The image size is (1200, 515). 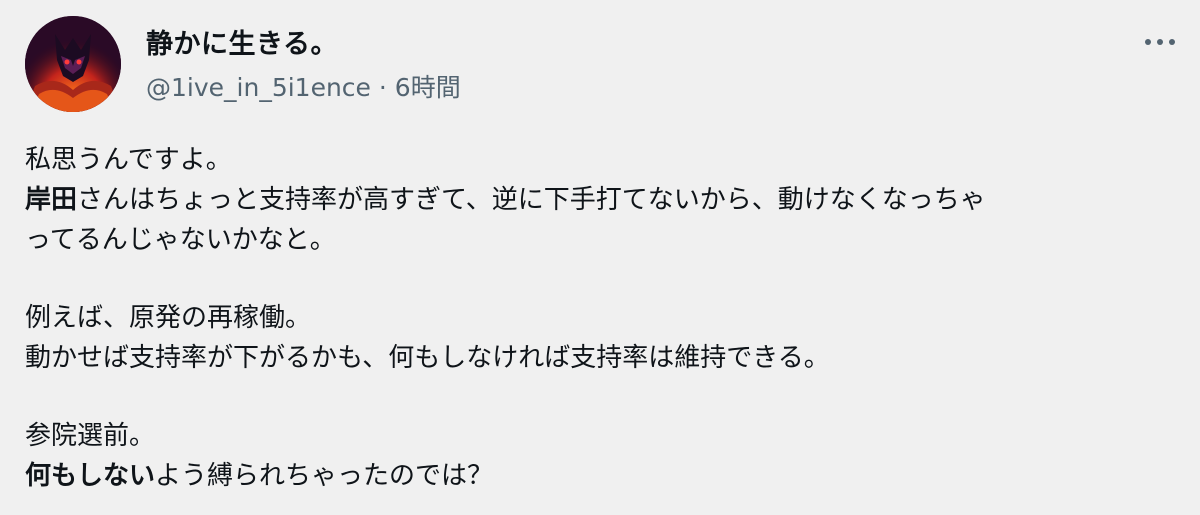 What do you see at coordinates (258, 87) in the screenshot?
I see `user-handle: @1ive_in_5i1ence` at bounding box center [258, 87].